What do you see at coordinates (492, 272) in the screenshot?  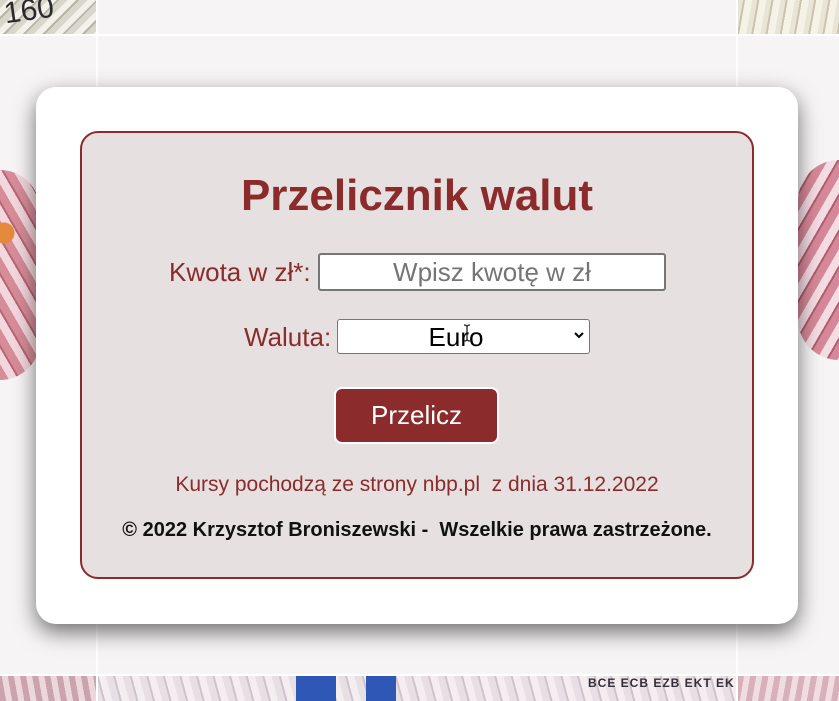 I see `amount-input` at bounding box center [492, 272].